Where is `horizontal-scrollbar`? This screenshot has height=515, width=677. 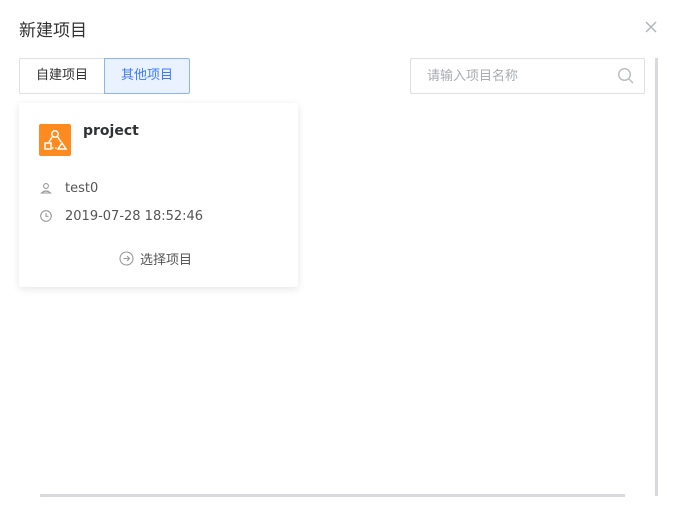
horizontal-scrollbar is located at coordinates (332, 495).